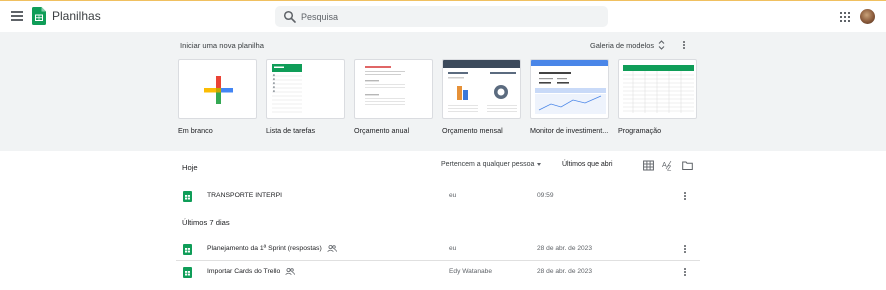 This screenshot has width=886, height=290. What do you see at coordinates (587, 164) in the screenshot?
I see `sort-dropdown: Últimos que abri` at bounding box center [587, 164].